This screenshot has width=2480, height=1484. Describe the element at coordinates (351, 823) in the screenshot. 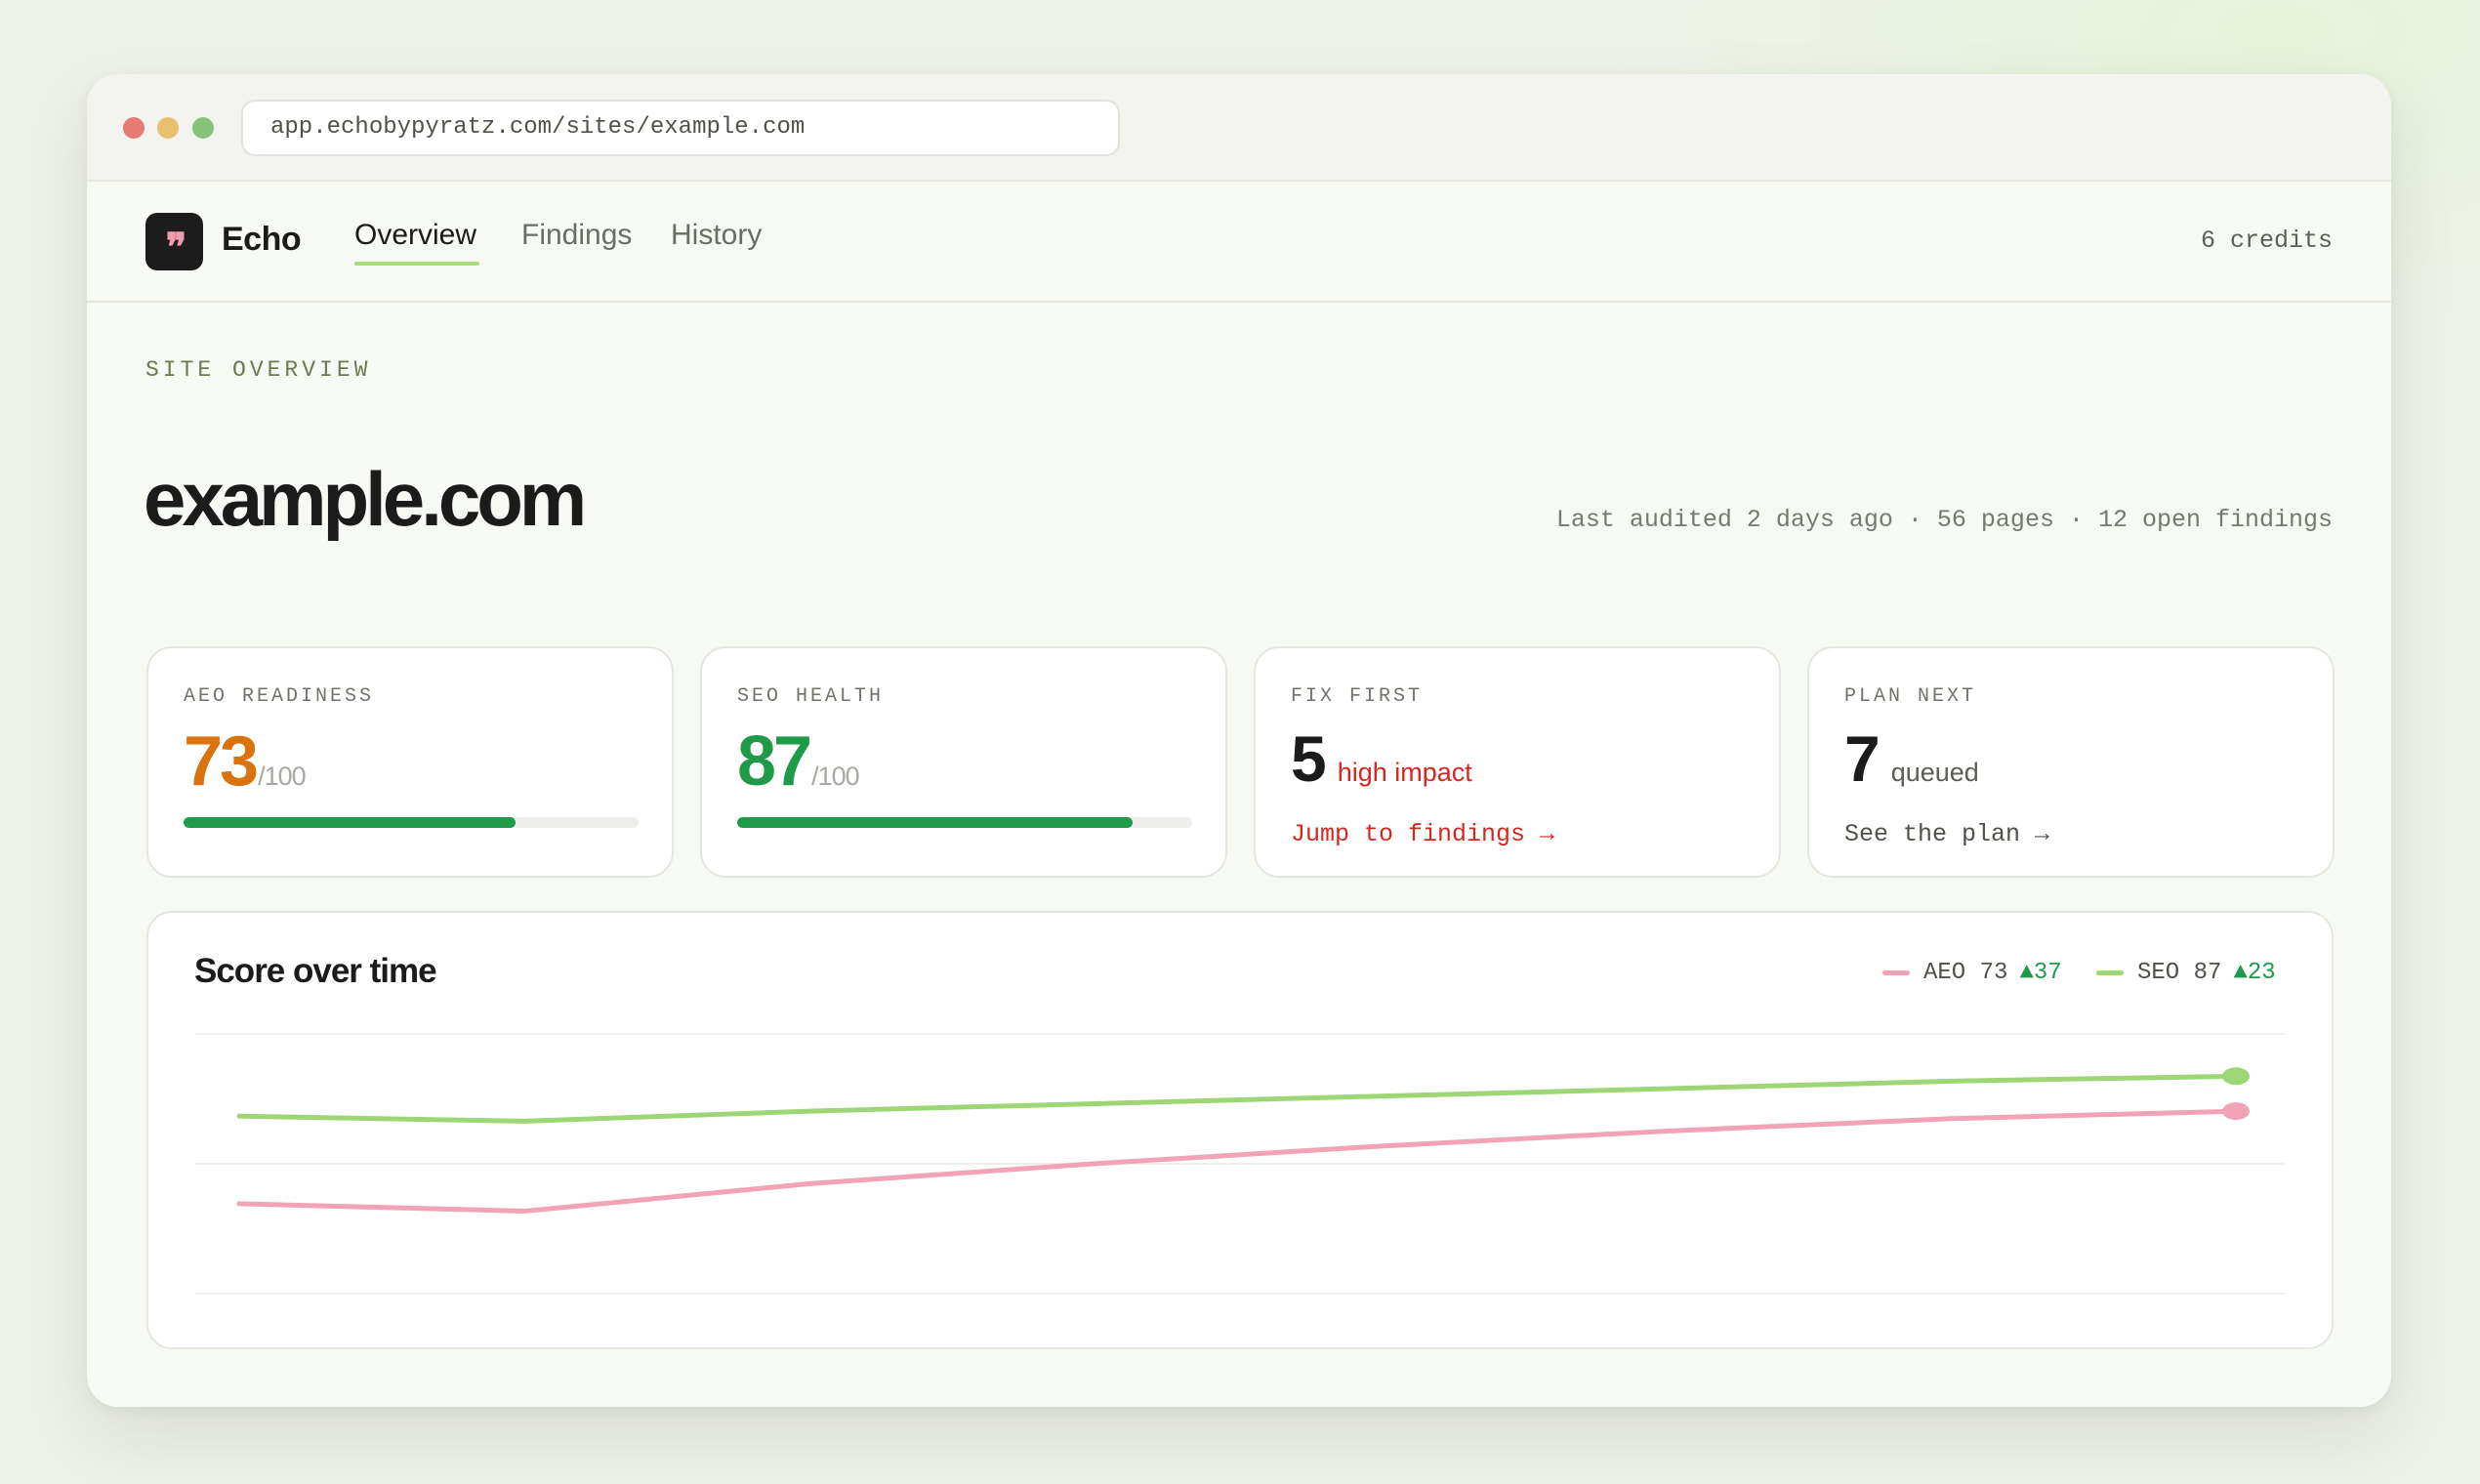

I see `aeo-progress-fill` at that location.